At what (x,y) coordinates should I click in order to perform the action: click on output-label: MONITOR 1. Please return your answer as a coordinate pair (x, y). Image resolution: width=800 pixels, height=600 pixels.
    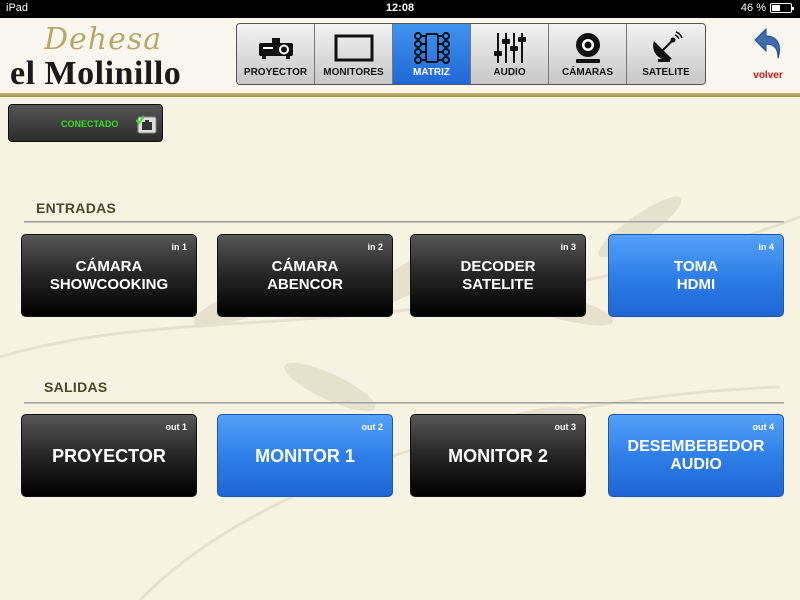
    Looking at the image, I should click on (305, 455).